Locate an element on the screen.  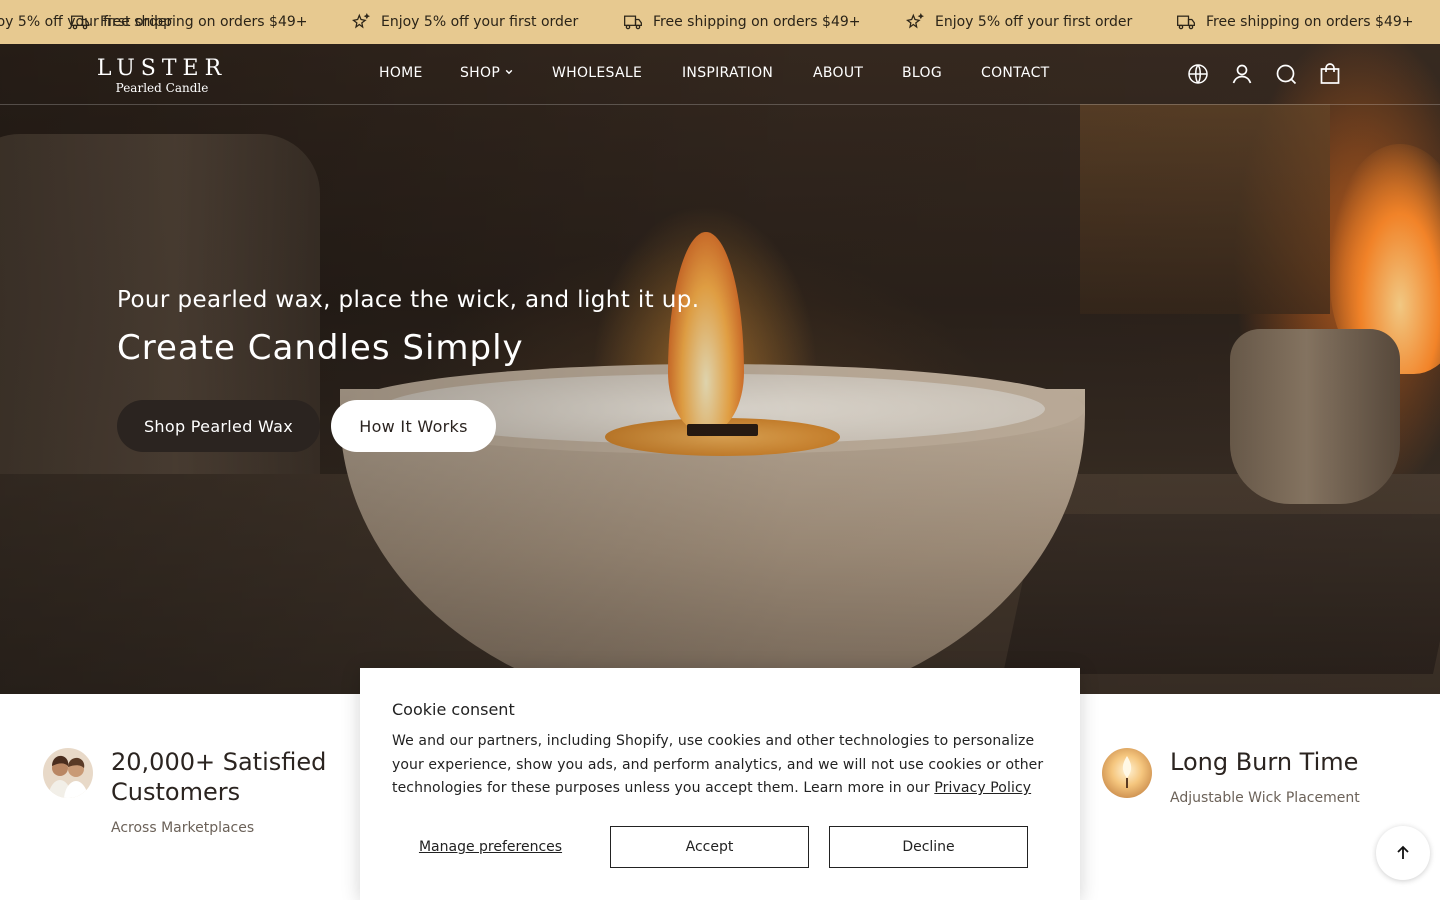
nav-inspiration: INSPIRATION is located at coordinates (727, 73).